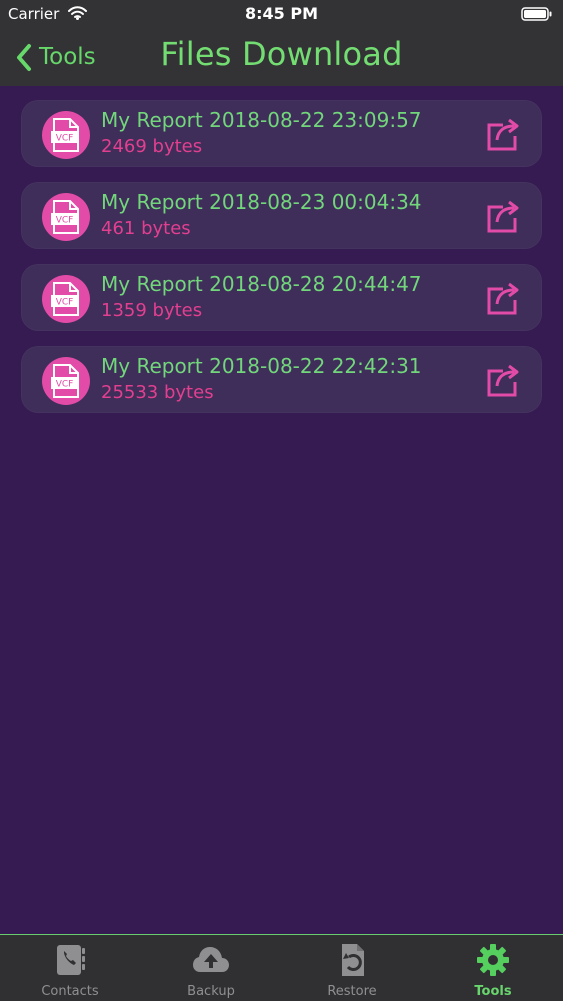  Describe the element at coordinates (152, 146) in the screenshot. I see `file-size: 2469 bytes` at that location.